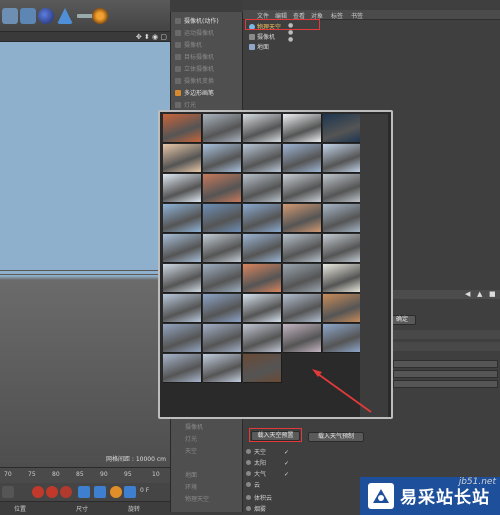 The width and height of the screenshot is (500, 515). I want to click on record-key-icon, so click(52, 492).